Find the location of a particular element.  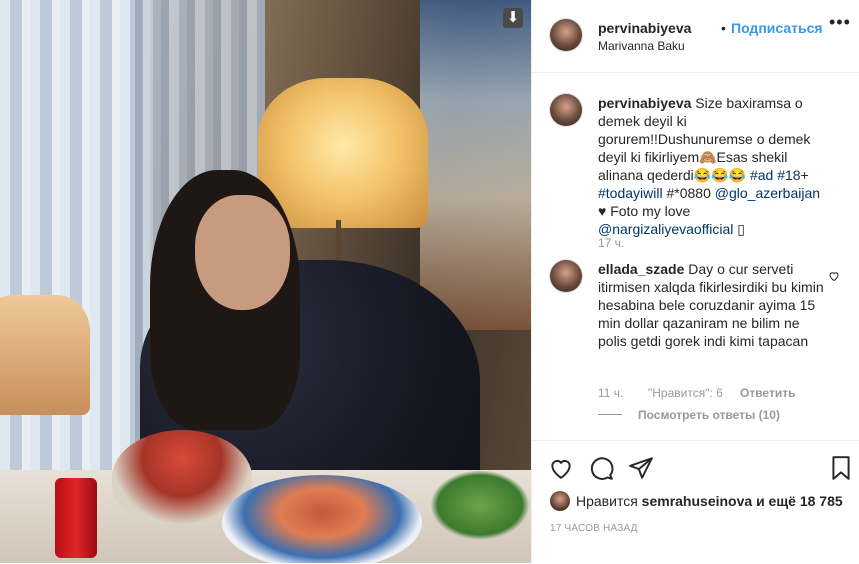

commenter-avatar is located at coordinates (566, 276).